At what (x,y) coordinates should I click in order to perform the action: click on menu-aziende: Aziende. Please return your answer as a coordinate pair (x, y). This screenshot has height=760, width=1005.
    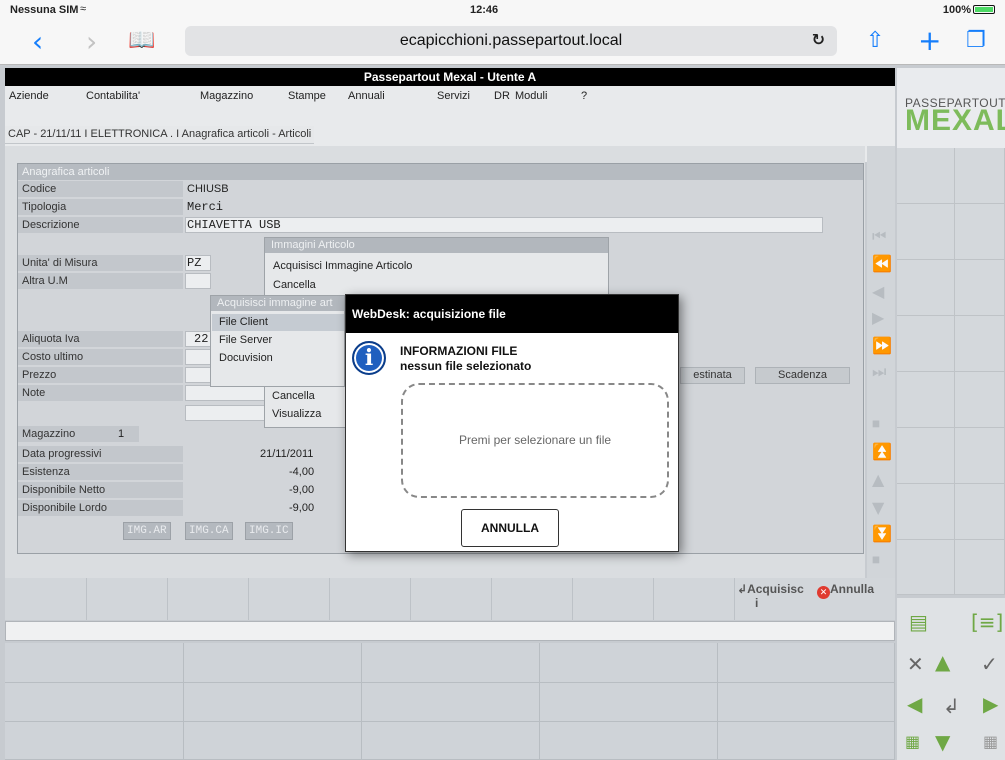
    Looking at the image, I should click on (29, 96).